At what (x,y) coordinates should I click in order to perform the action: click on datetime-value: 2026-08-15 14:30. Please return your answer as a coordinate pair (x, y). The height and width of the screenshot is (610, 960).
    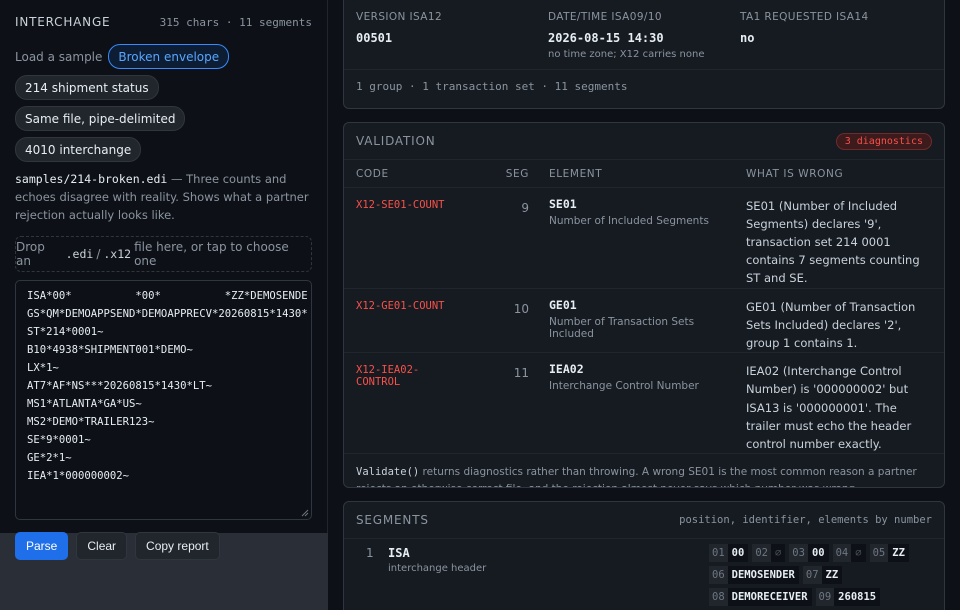
    Looking at the image, I should click on (606, 38).